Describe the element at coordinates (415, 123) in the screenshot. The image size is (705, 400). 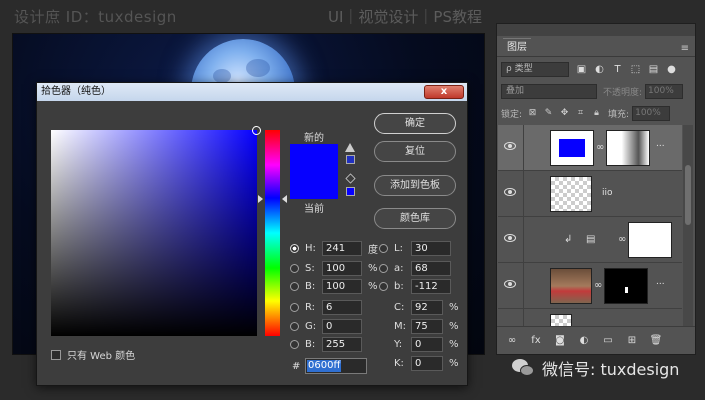
I see `ok-button: 确定` at that location.